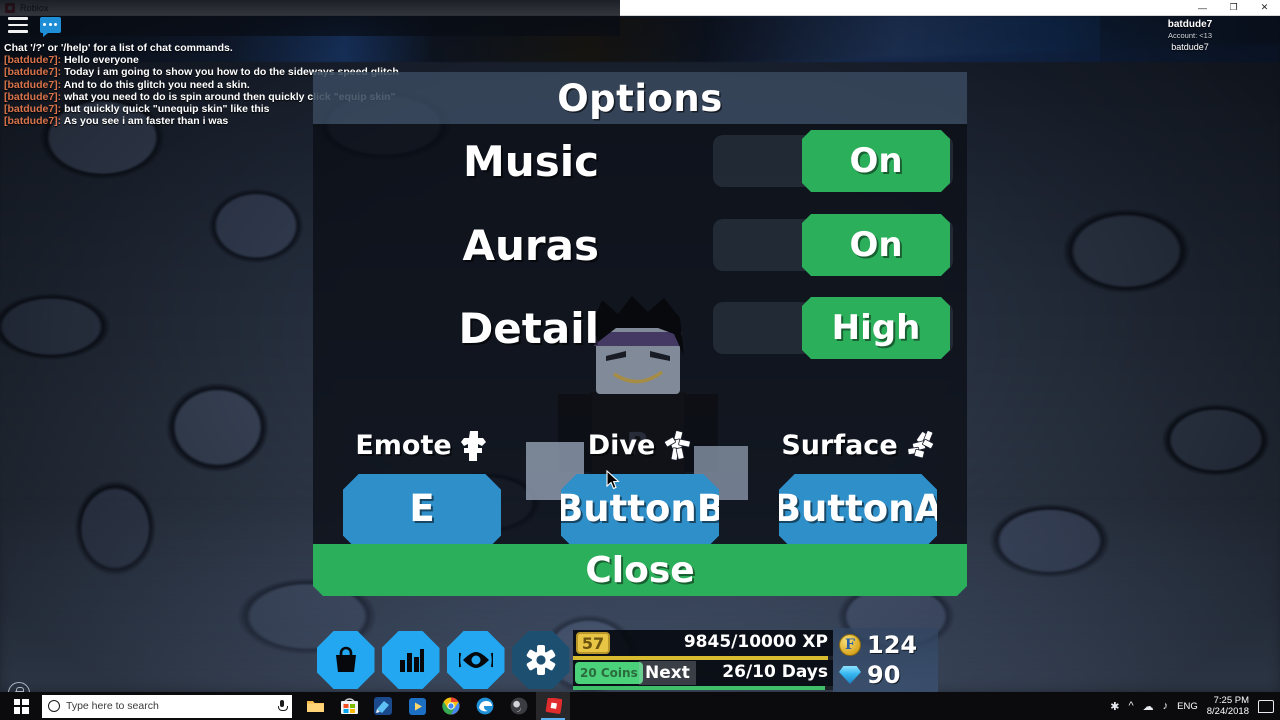 The image size is (1280, 720). I want to click on chat-text: As you see i am faster than i was, so click(146, 121).